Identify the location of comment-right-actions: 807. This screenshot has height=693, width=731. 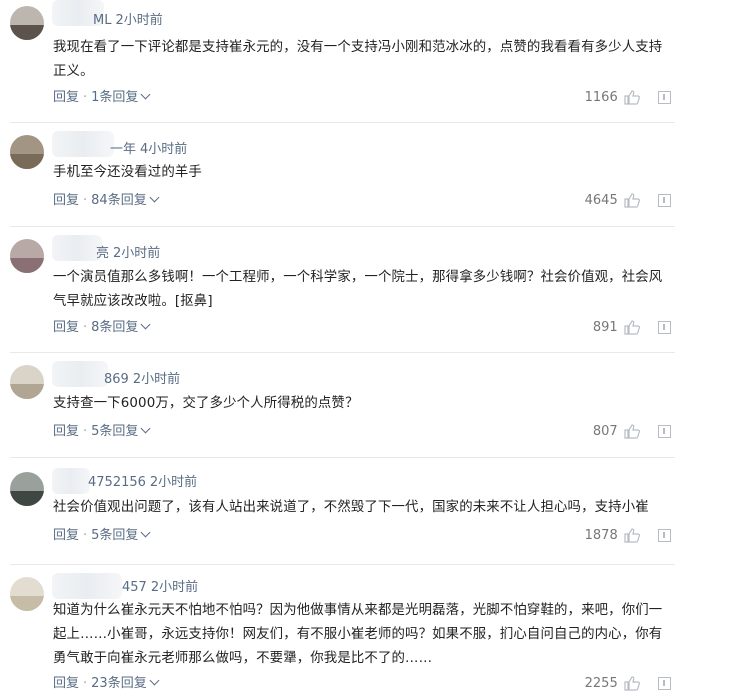
(632, 432).